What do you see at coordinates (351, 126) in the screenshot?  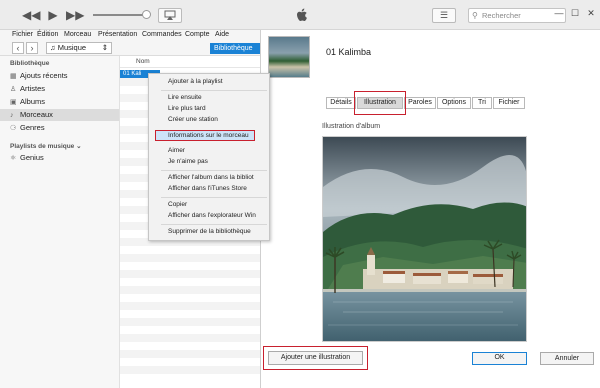 I see `artwork-label: Illustration d'album` at bounding box center [351, 126].